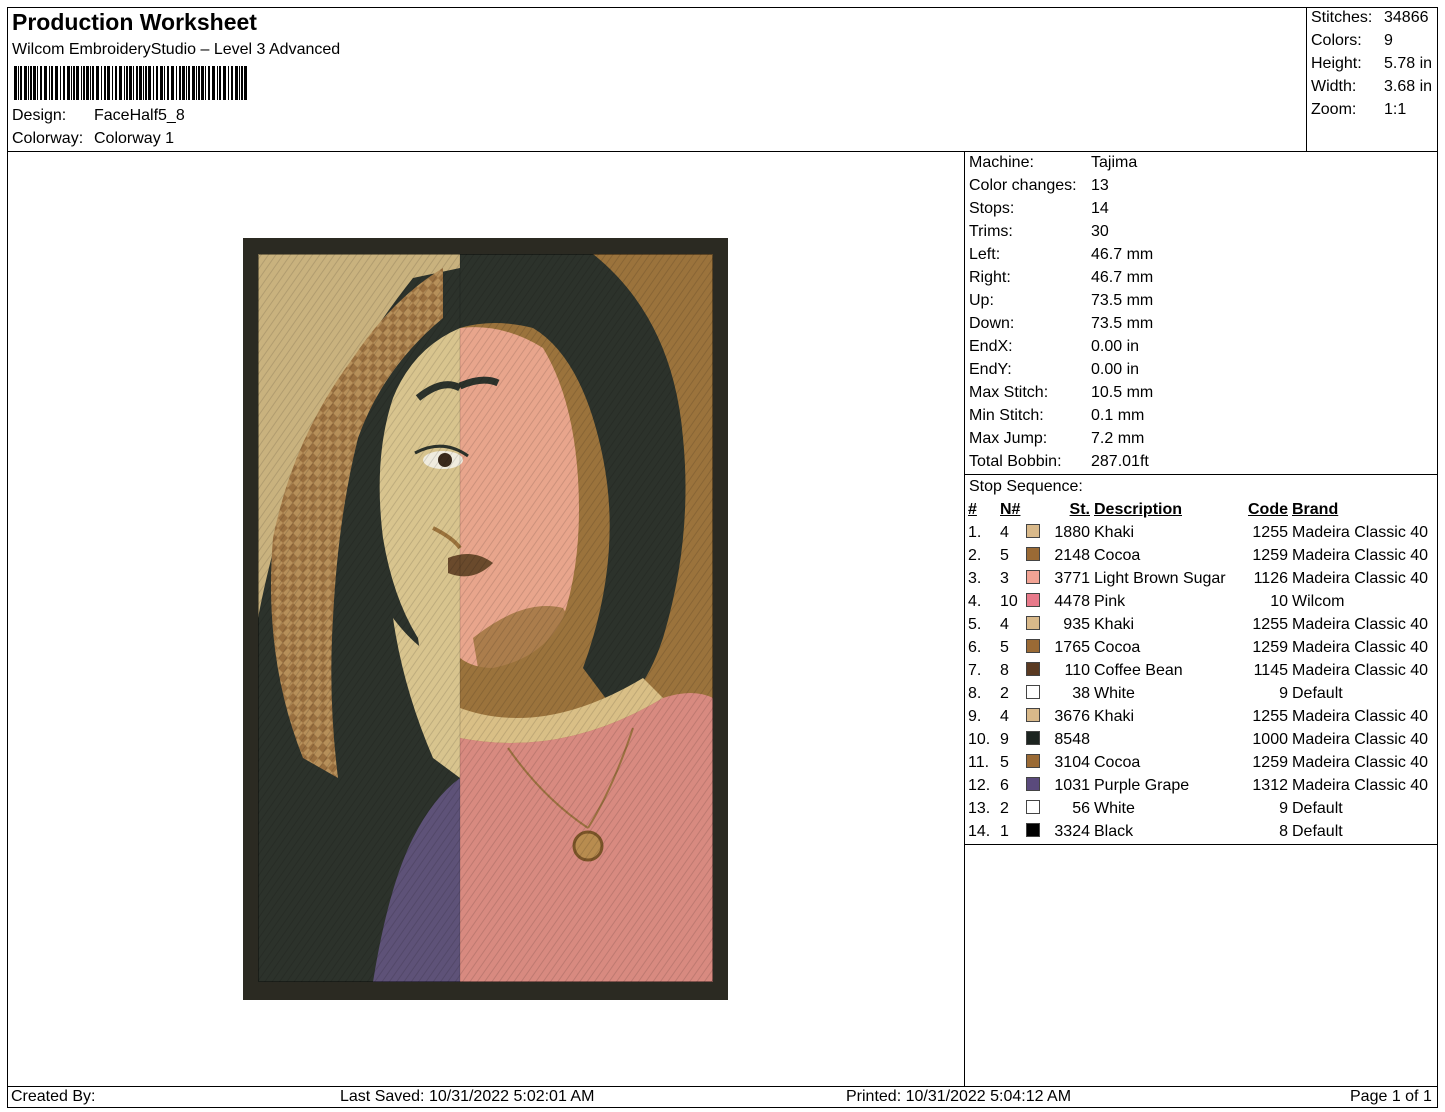 This screenshot has width=1445, height=1112. Describe the element at coordinates (1372, 86) in the screenshot. I see `stat-row: Width: 3.68 in` at that location.